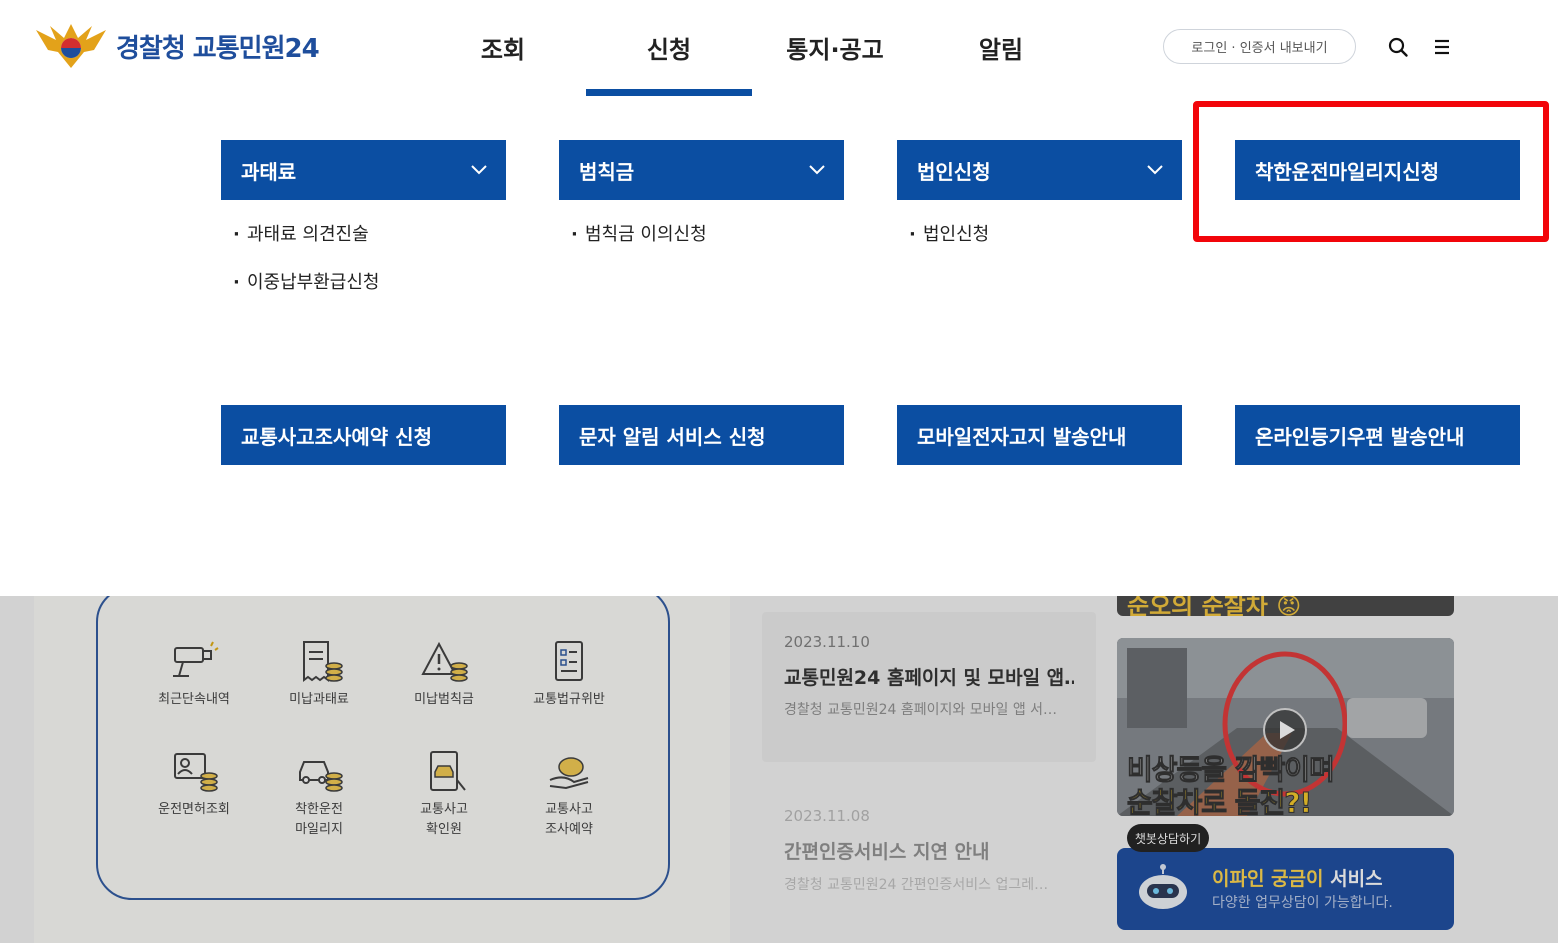  What do you see at coordinates (607, 171) in the screenshot?
I see `menu-penalty-label: 범칙금` at bounding box center [607, 171].